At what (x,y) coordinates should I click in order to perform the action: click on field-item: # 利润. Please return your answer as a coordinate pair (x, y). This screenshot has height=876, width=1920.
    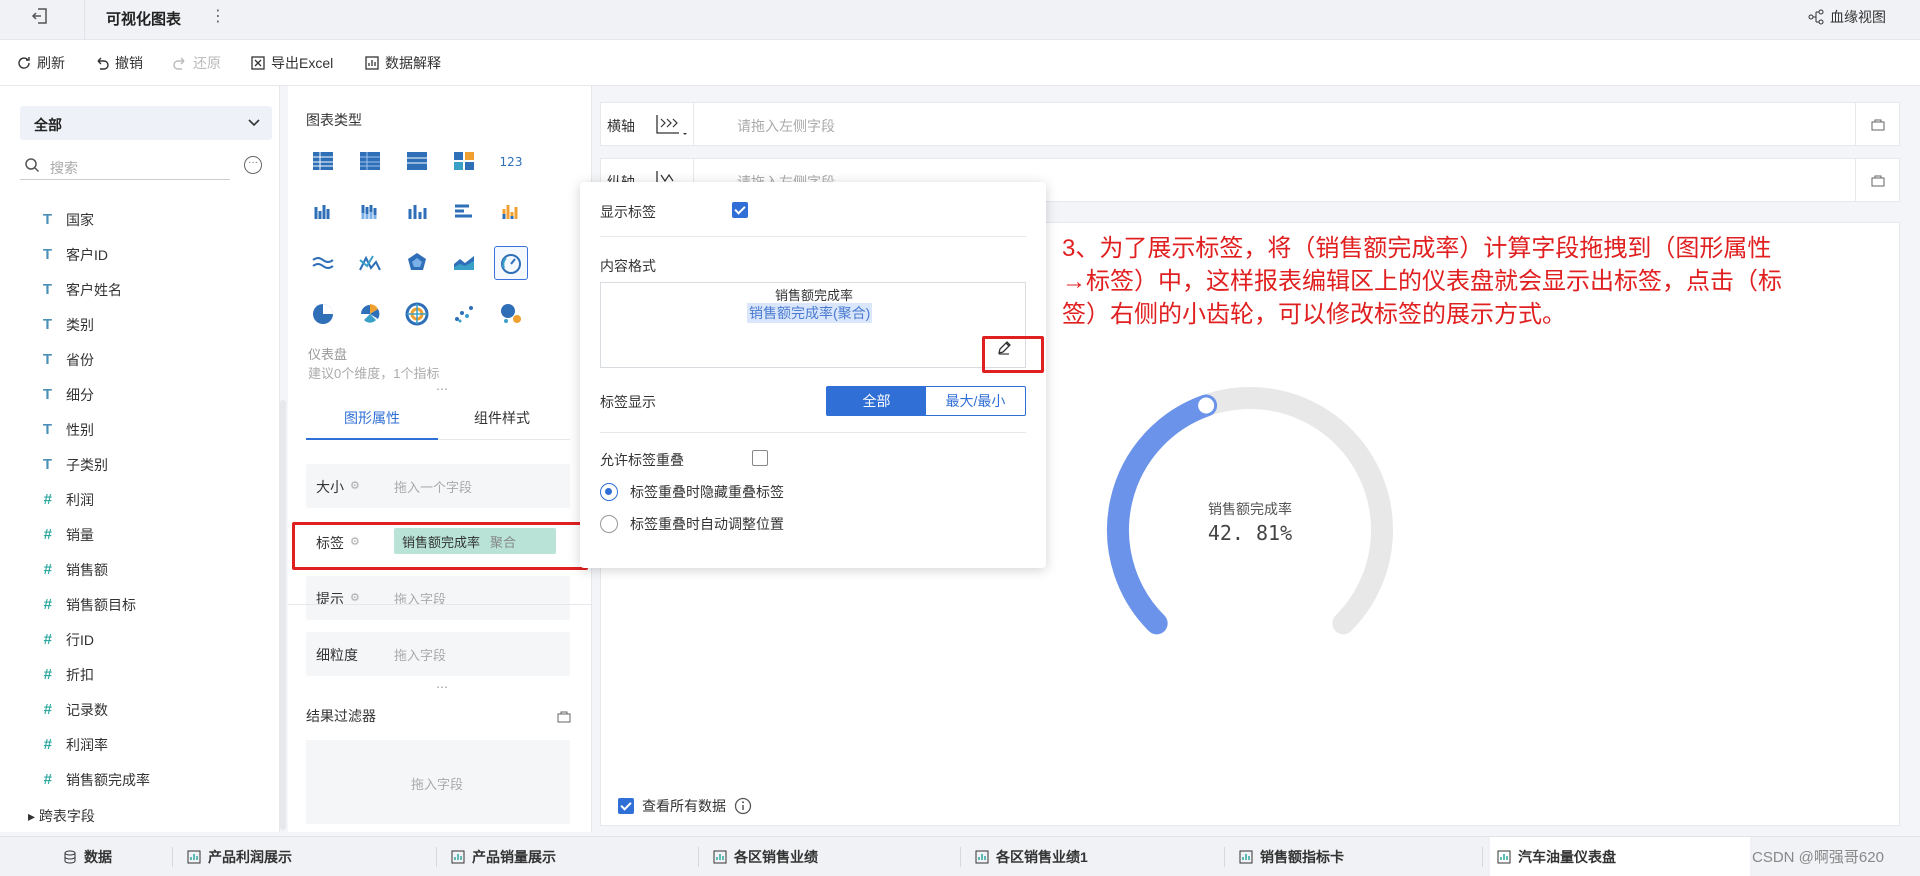
    Looking at the image, I should click on (135, 499).